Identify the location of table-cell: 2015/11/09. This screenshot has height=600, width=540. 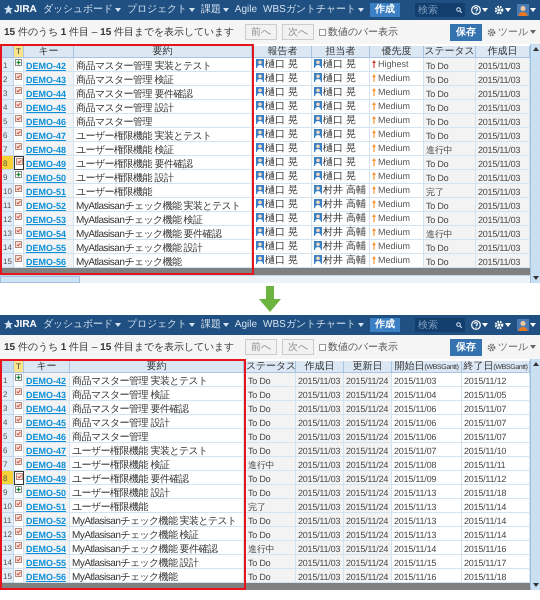
(415, 479).